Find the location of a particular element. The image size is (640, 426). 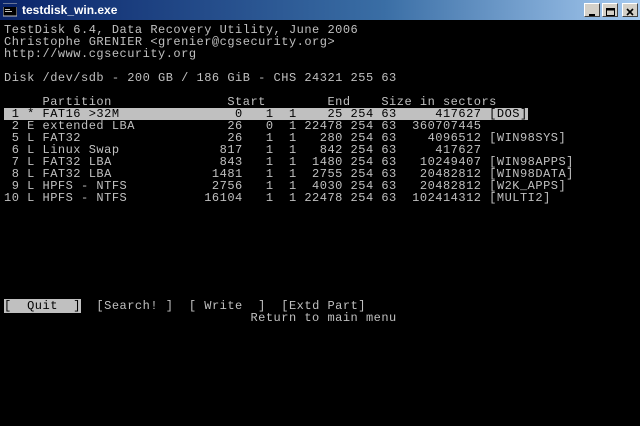

maximize-button is located at coordinates (610, 10).